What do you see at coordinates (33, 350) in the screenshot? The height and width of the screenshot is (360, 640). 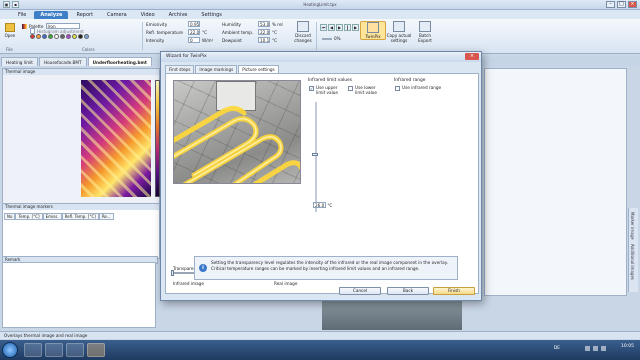 I see `explorer-icon` at bounding box center [33, 350].